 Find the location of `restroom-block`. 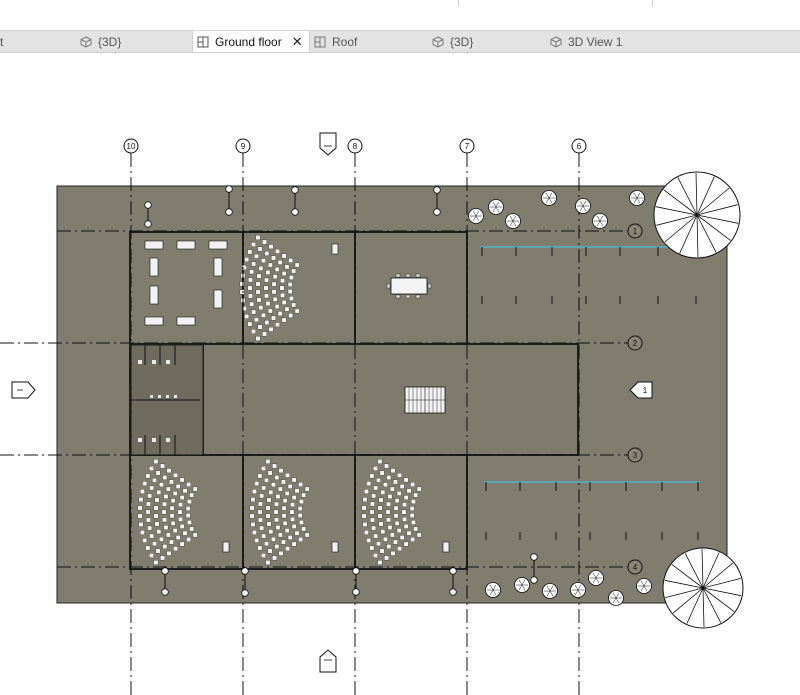

restroom-block is located at coordinates (167, 400).